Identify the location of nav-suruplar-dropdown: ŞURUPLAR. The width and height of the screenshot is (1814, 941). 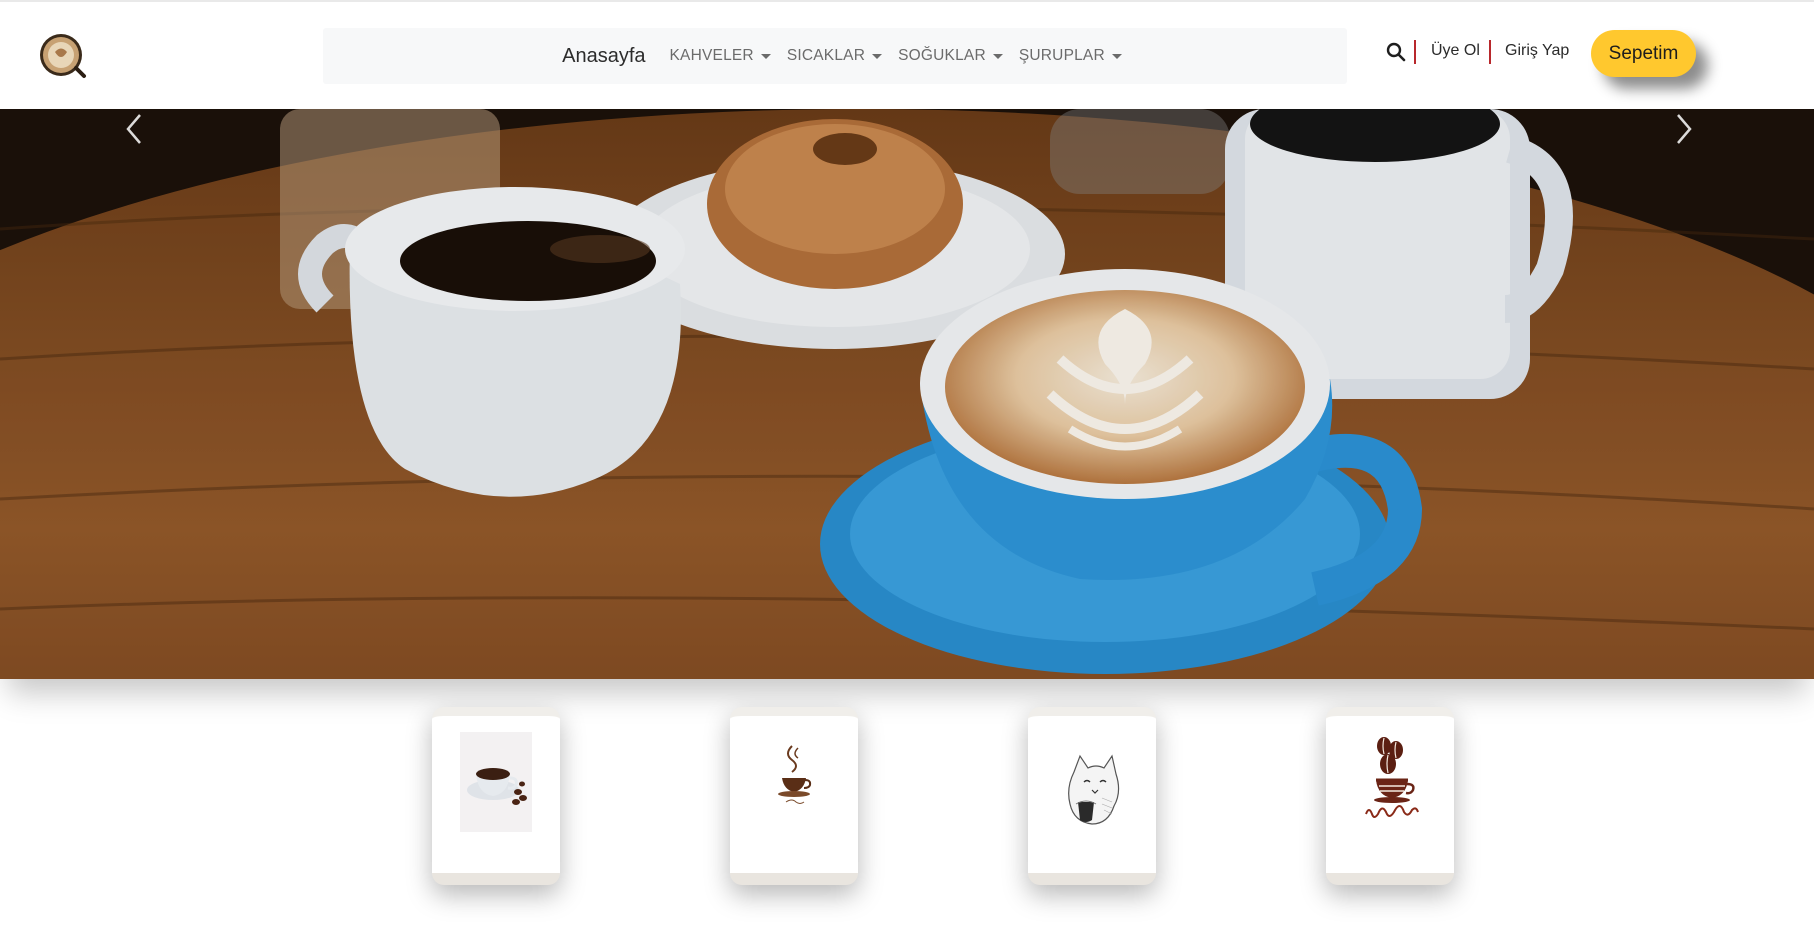
(1070, 56).